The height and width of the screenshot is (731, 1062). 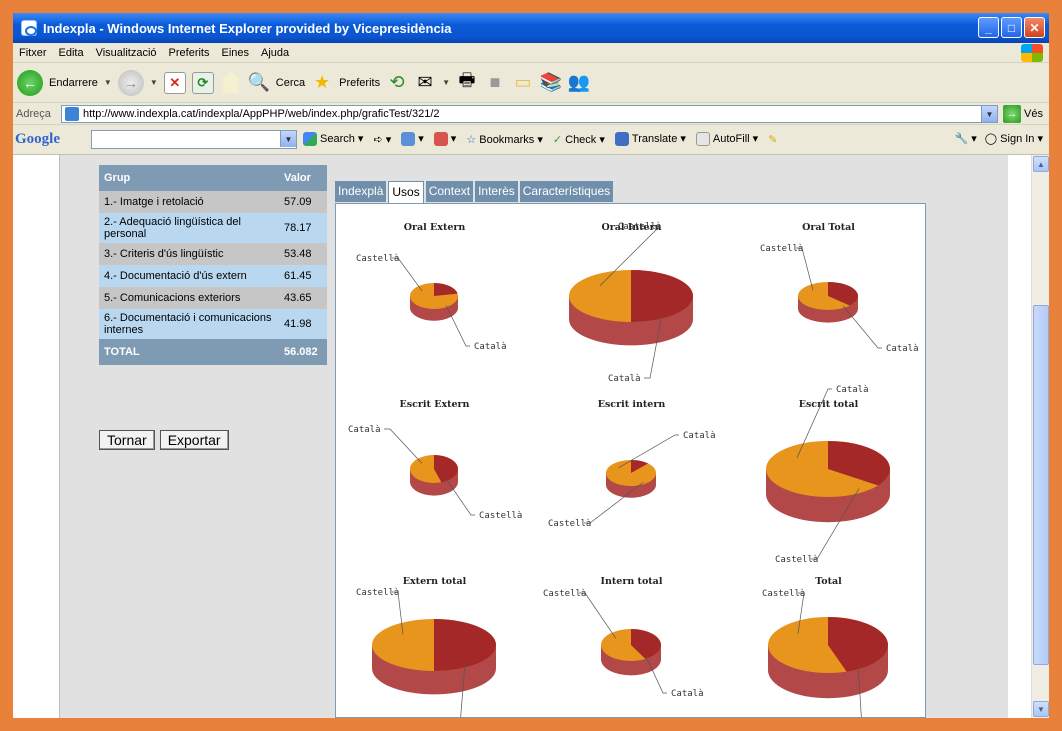 I want to click on autofill-label: AutoFill, so click(x=731, y=139).